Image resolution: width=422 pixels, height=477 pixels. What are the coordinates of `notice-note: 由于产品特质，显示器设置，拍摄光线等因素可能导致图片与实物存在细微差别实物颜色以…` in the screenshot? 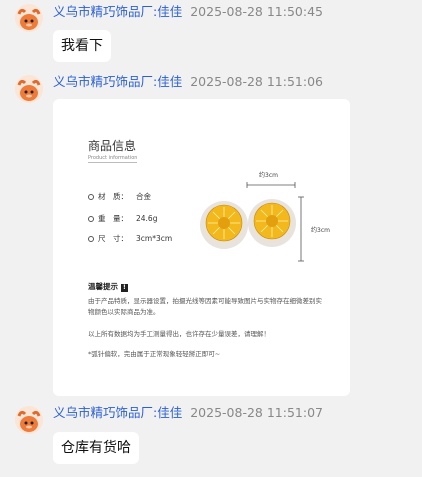 It's located at (205, 306).